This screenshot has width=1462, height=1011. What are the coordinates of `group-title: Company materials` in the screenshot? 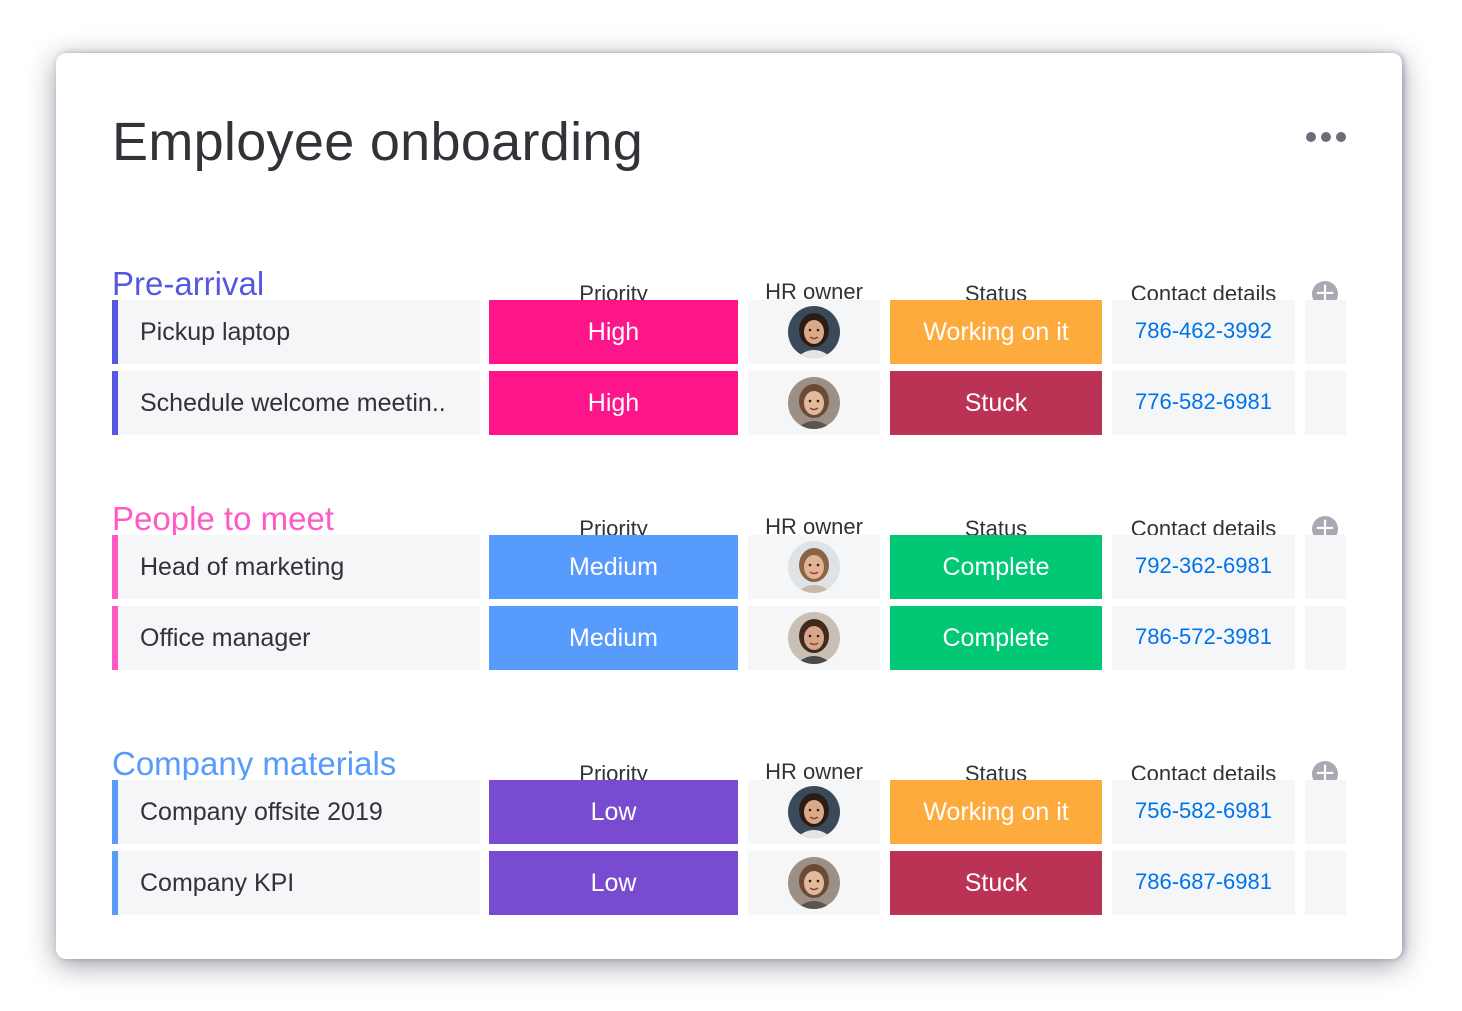 It's located at (254, 764).